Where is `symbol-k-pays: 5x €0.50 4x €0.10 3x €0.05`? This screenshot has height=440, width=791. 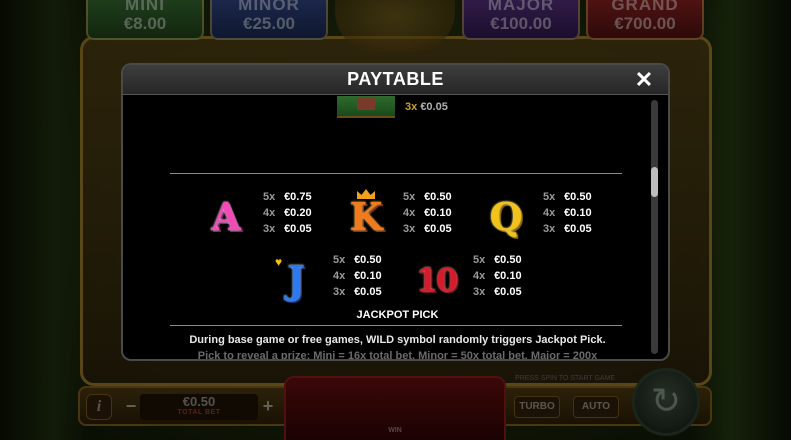 symbol-k-pays: 5x €0.50 4x €0.10 3x €0.05 is located at coordinates (427, 213).